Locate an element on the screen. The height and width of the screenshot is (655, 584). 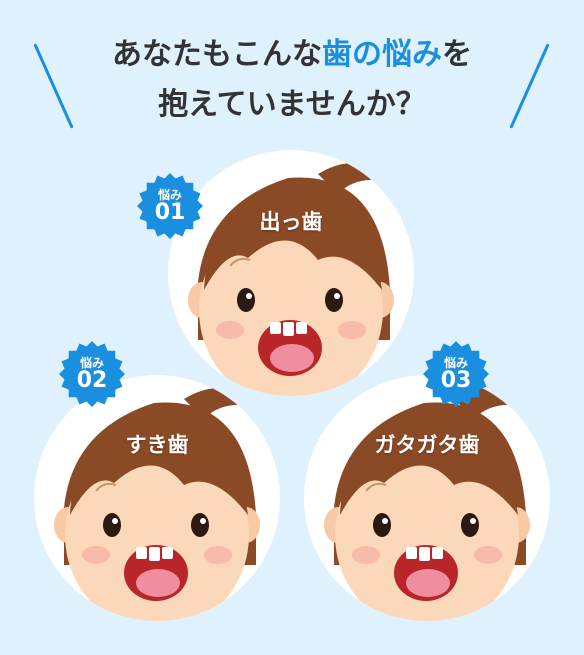
concern-badge-03: 悩み 03 is located at coordinates (456, 374).